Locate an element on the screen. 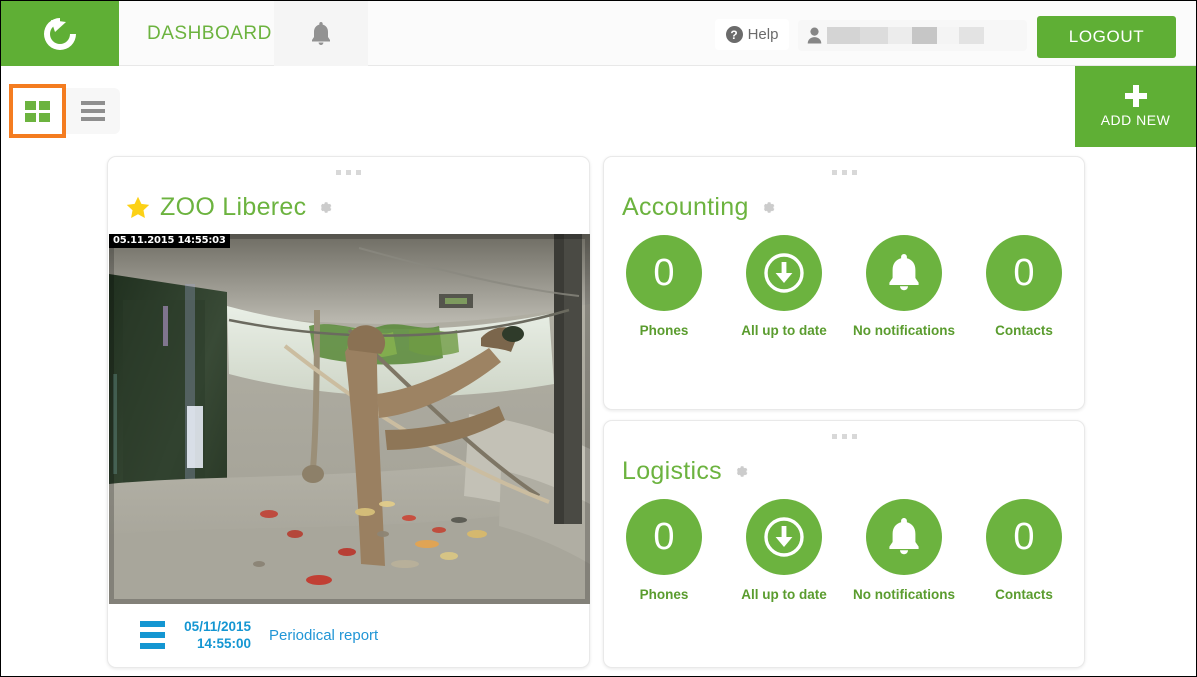  question-mark-icon: ? is located at coordinates (734, 34).